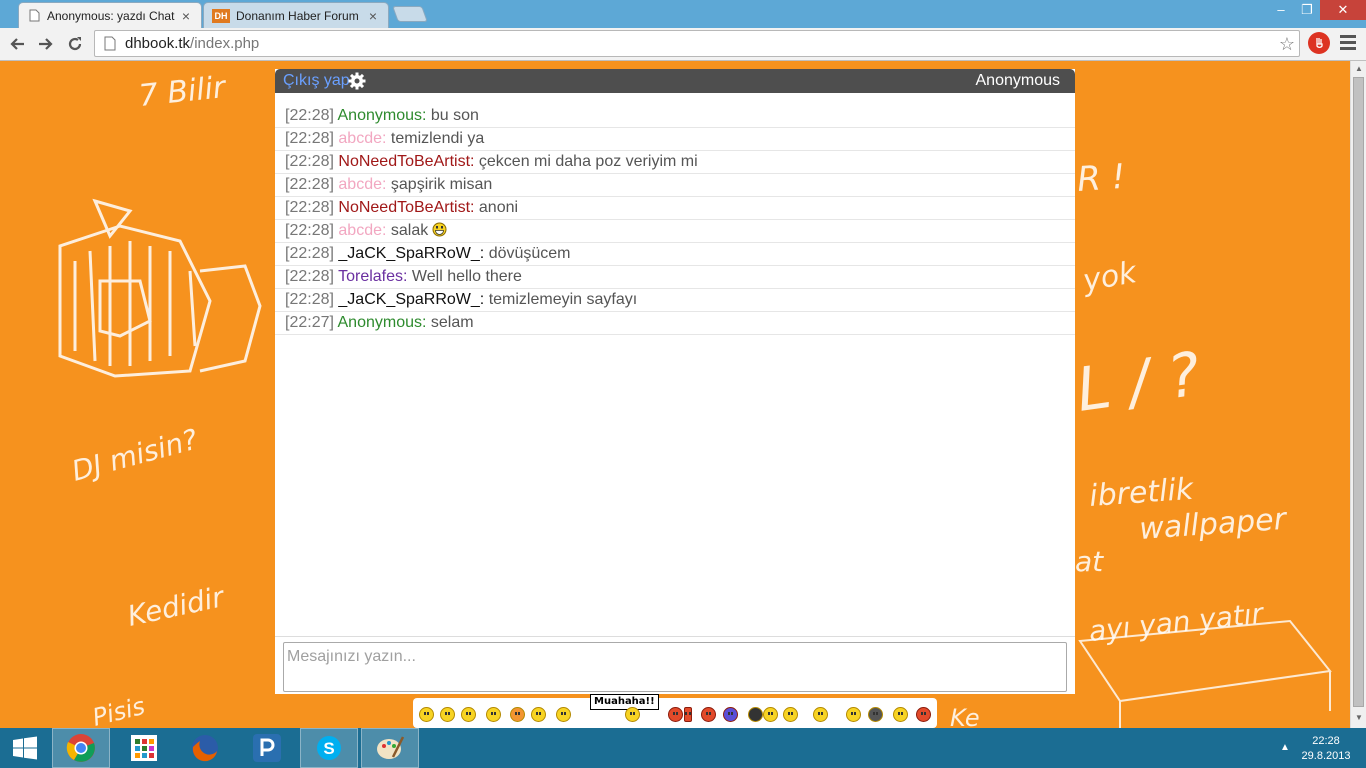 The image size is (1366, 768). I want to click on grin-emoji-icon, so click(447, 714).